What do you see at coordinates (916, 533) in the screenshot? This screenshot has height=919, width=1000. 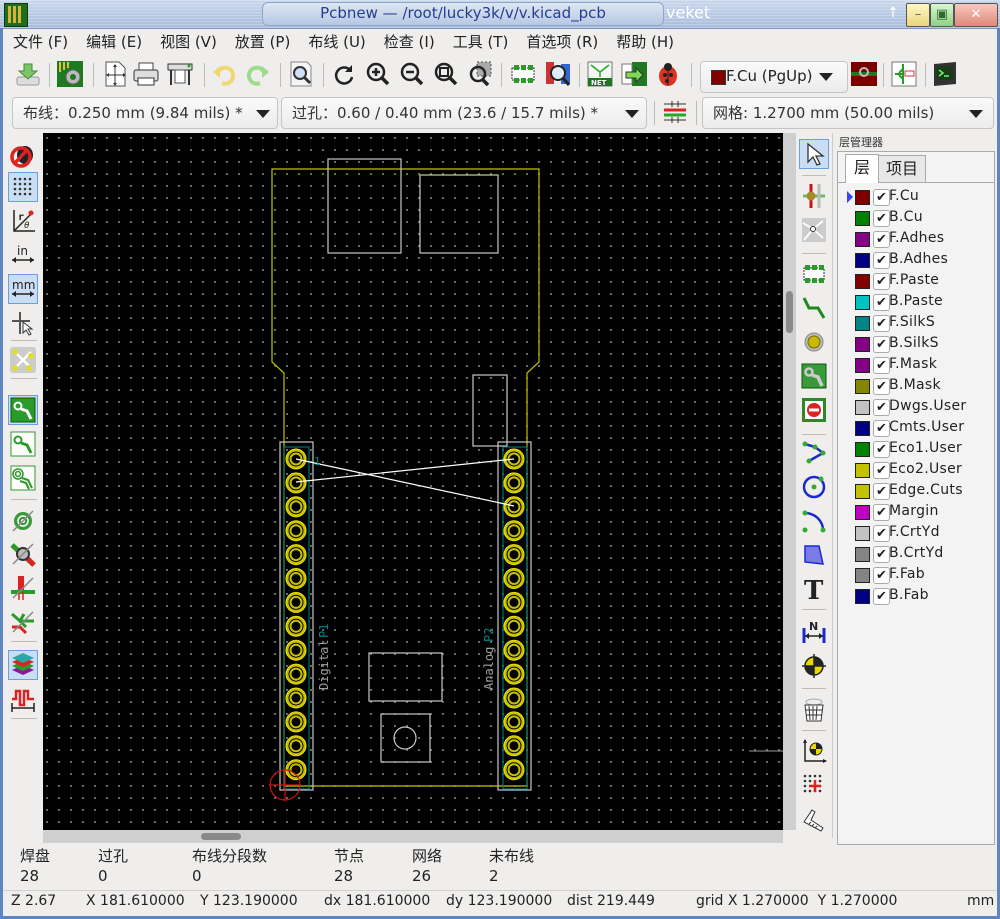 I see `layer-row-f-crtyd: ✔ F.CrtYd` at bounding box center [916, 533].